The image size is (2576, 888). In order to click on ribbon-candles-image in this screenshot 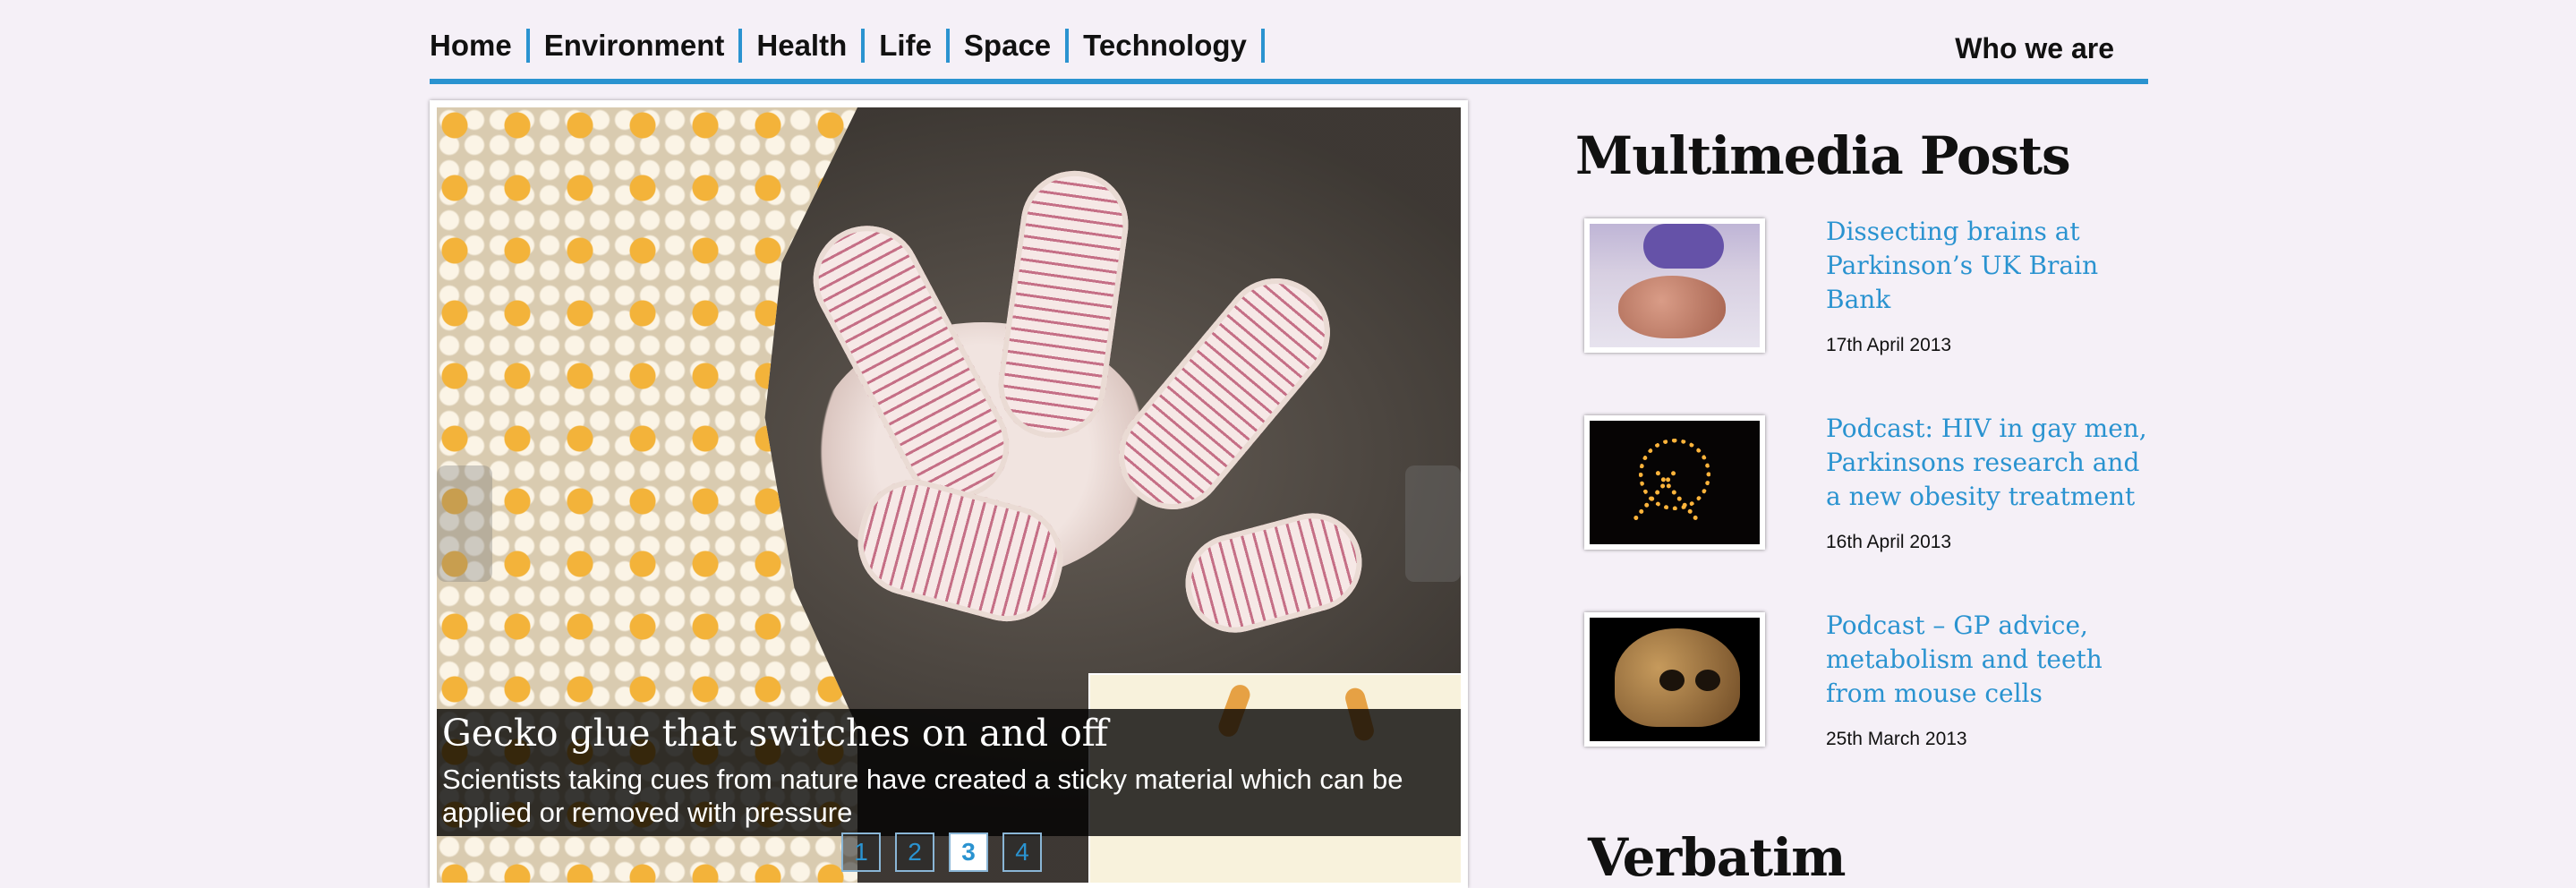, I will do `click(1675, 482)`.